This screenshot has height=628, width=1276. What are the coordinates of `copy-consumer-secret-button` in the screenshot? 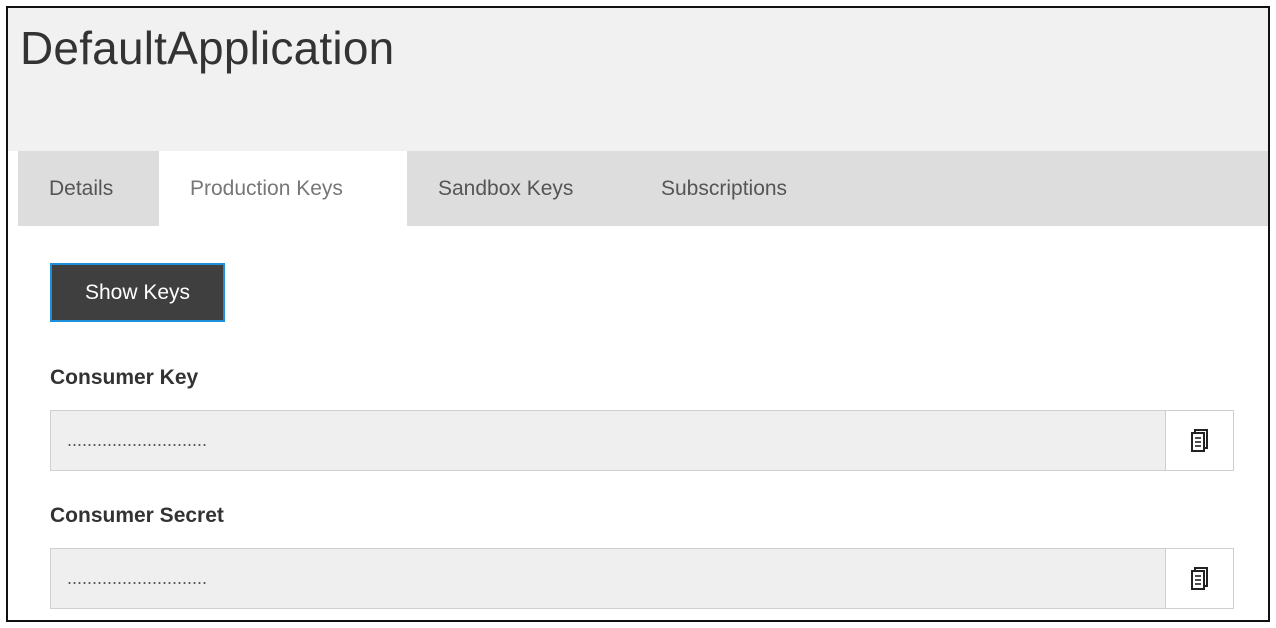 It's located at (1200, 578).